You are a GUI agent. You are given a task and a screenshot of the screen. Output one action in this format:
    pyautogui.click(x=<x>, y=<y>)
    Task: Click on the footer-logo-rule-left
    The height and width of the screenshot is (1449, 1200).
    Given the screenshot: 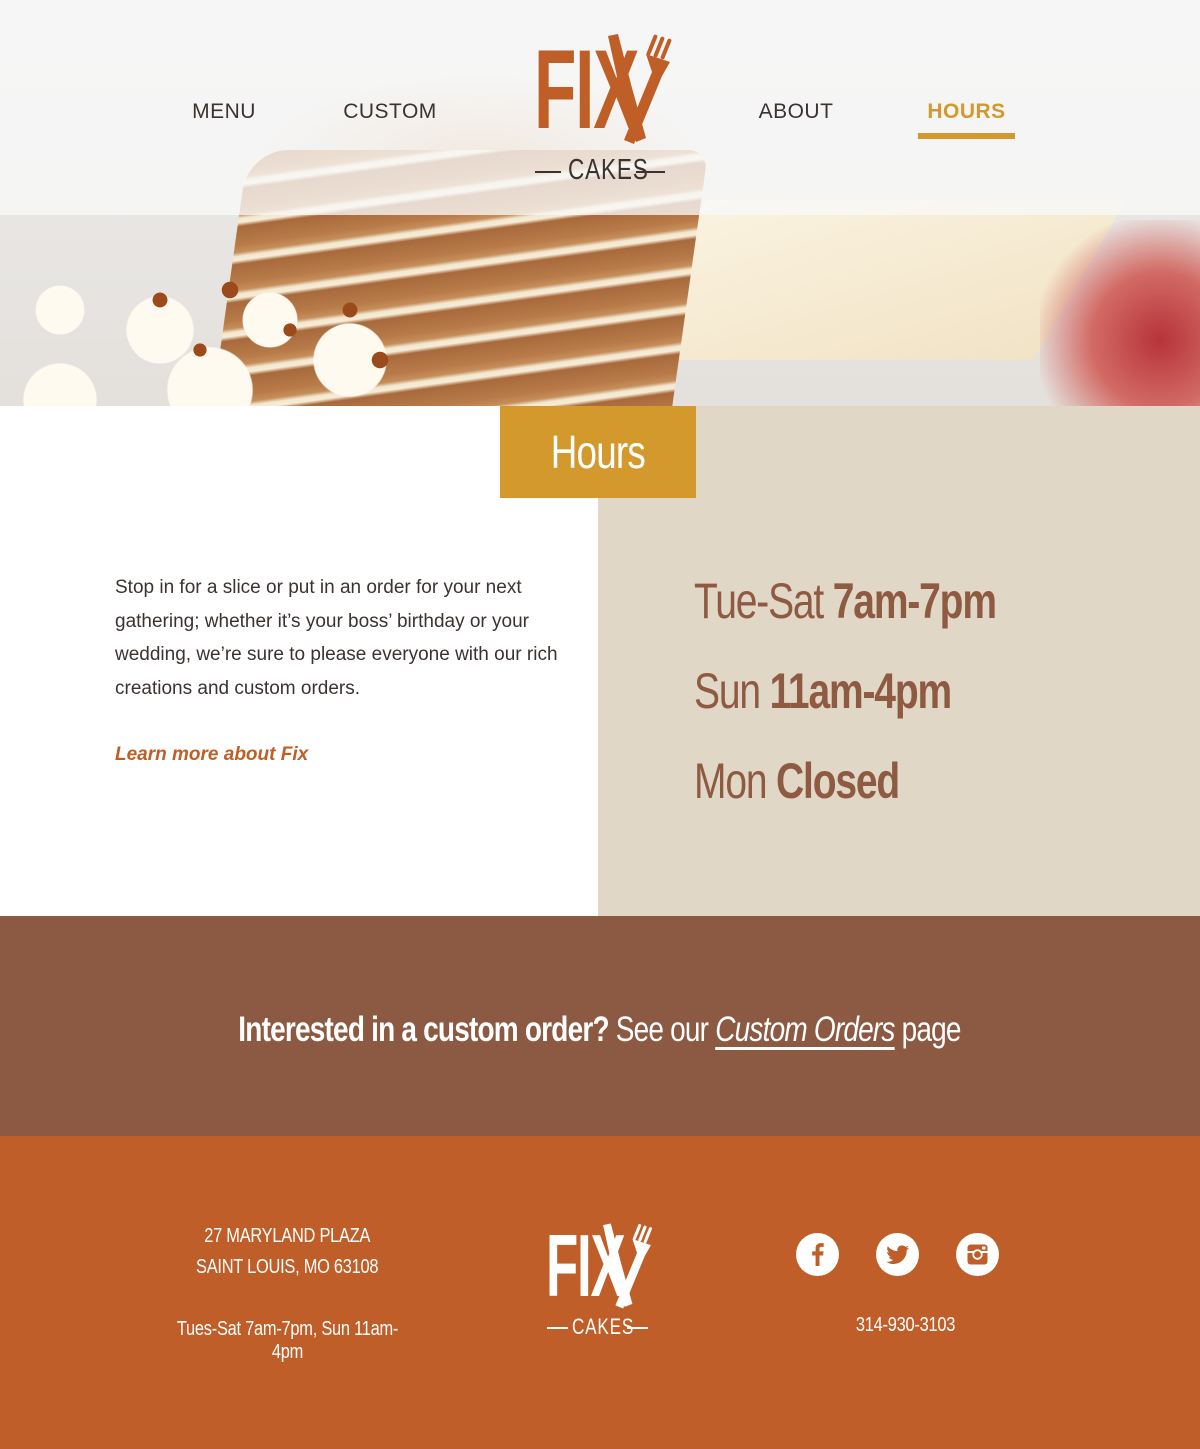 What is the action you would take?
    pyautogui.click(x=557, y=1328)
    